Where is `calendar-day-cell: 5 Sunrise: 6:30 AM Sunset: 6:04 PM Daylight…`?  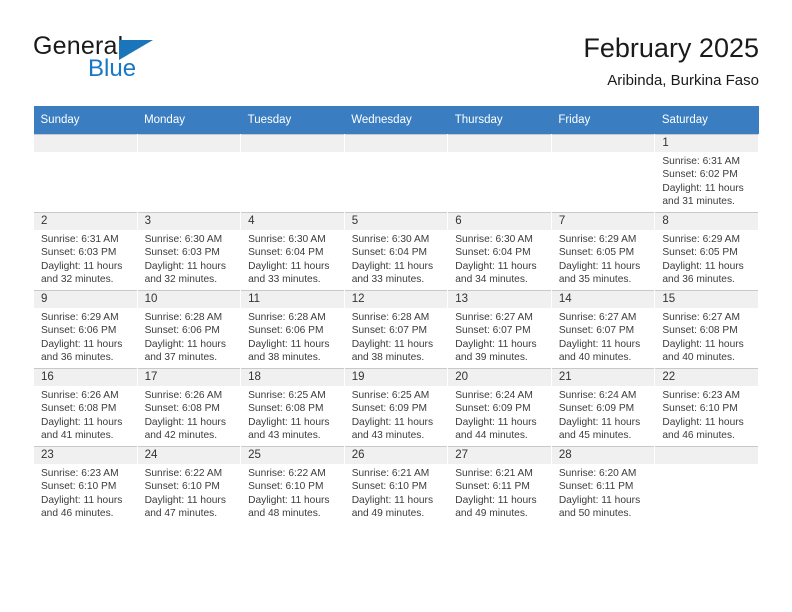 calendar-day-cell: 5 Sunrise: 6:30 AM Sunset: 6:04 PM Daylight… is located at coordinates (396, 251).